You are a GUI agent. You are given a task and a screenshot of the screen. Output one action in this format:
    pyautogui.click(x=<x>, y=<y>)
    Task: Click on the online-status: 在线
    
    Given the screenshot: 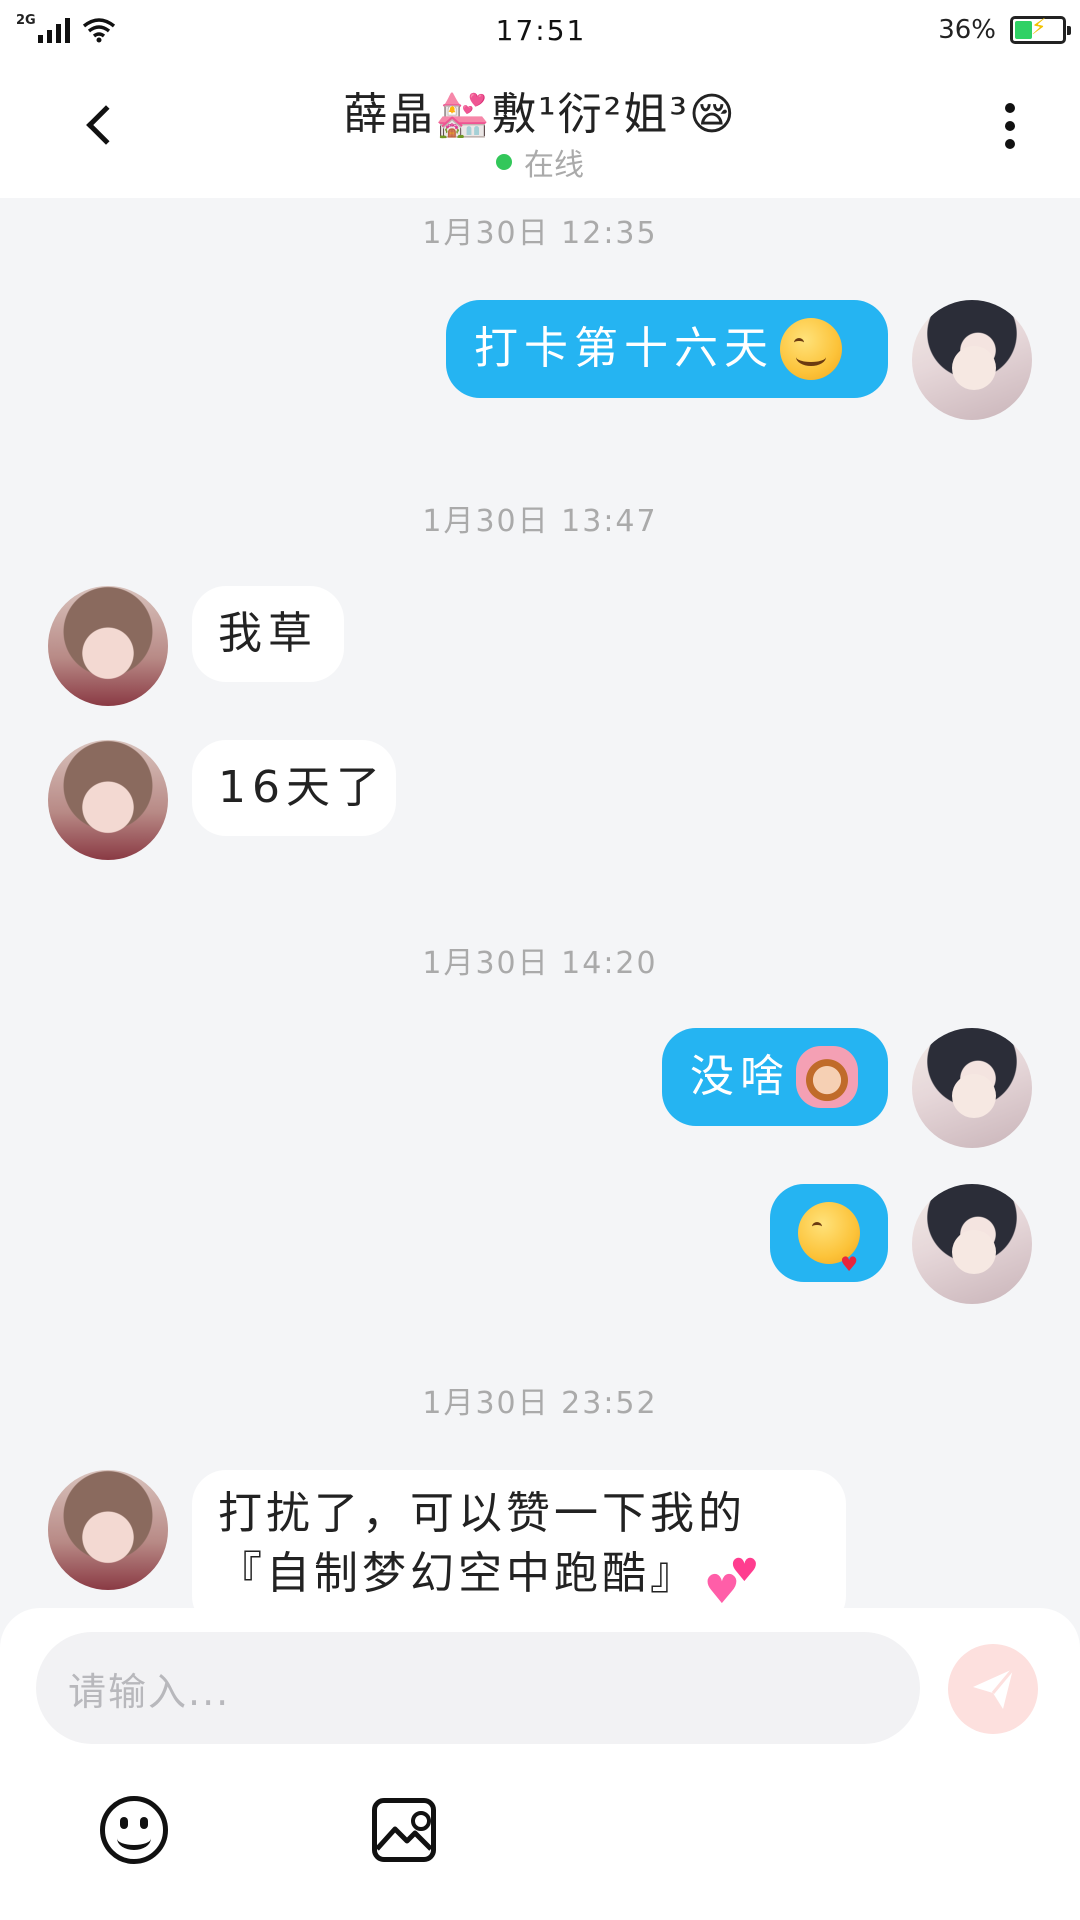 What is the action you would take?
    pyautogui.click(x=540, y=162)
    